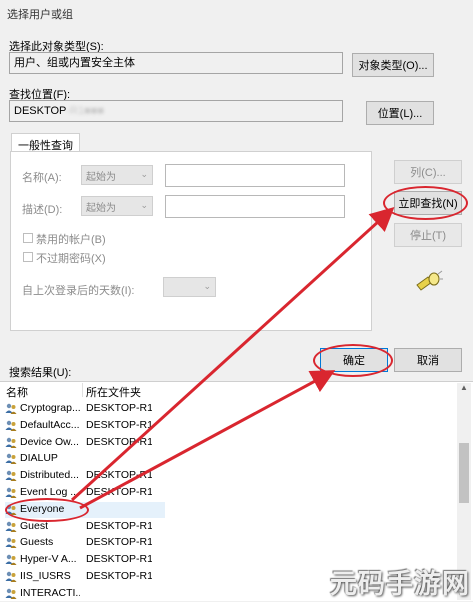 This screenshot has height=602, width=473. I want to click on annotation-arrow, so click(207, 440).